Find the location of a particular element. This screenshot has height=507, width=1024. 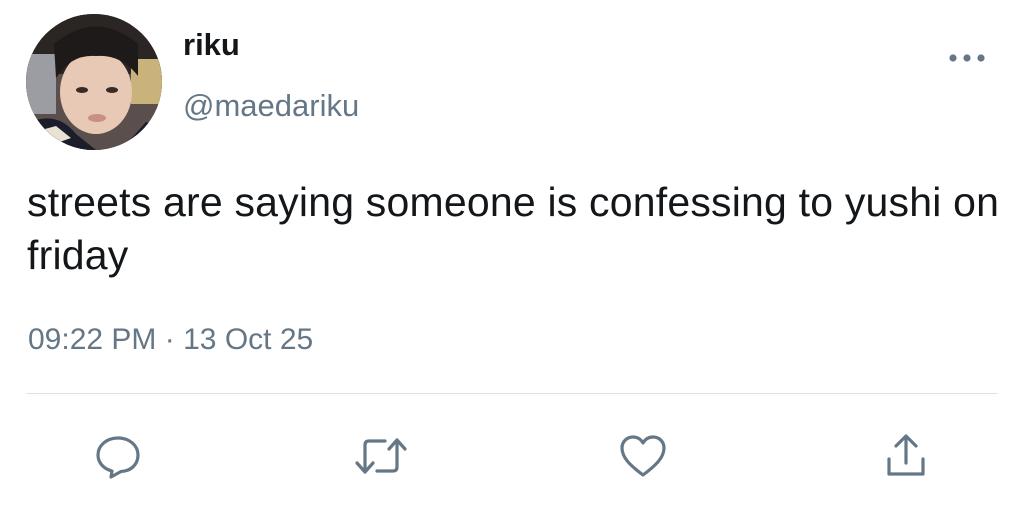

reply-button is located at coordinates (118, 456).